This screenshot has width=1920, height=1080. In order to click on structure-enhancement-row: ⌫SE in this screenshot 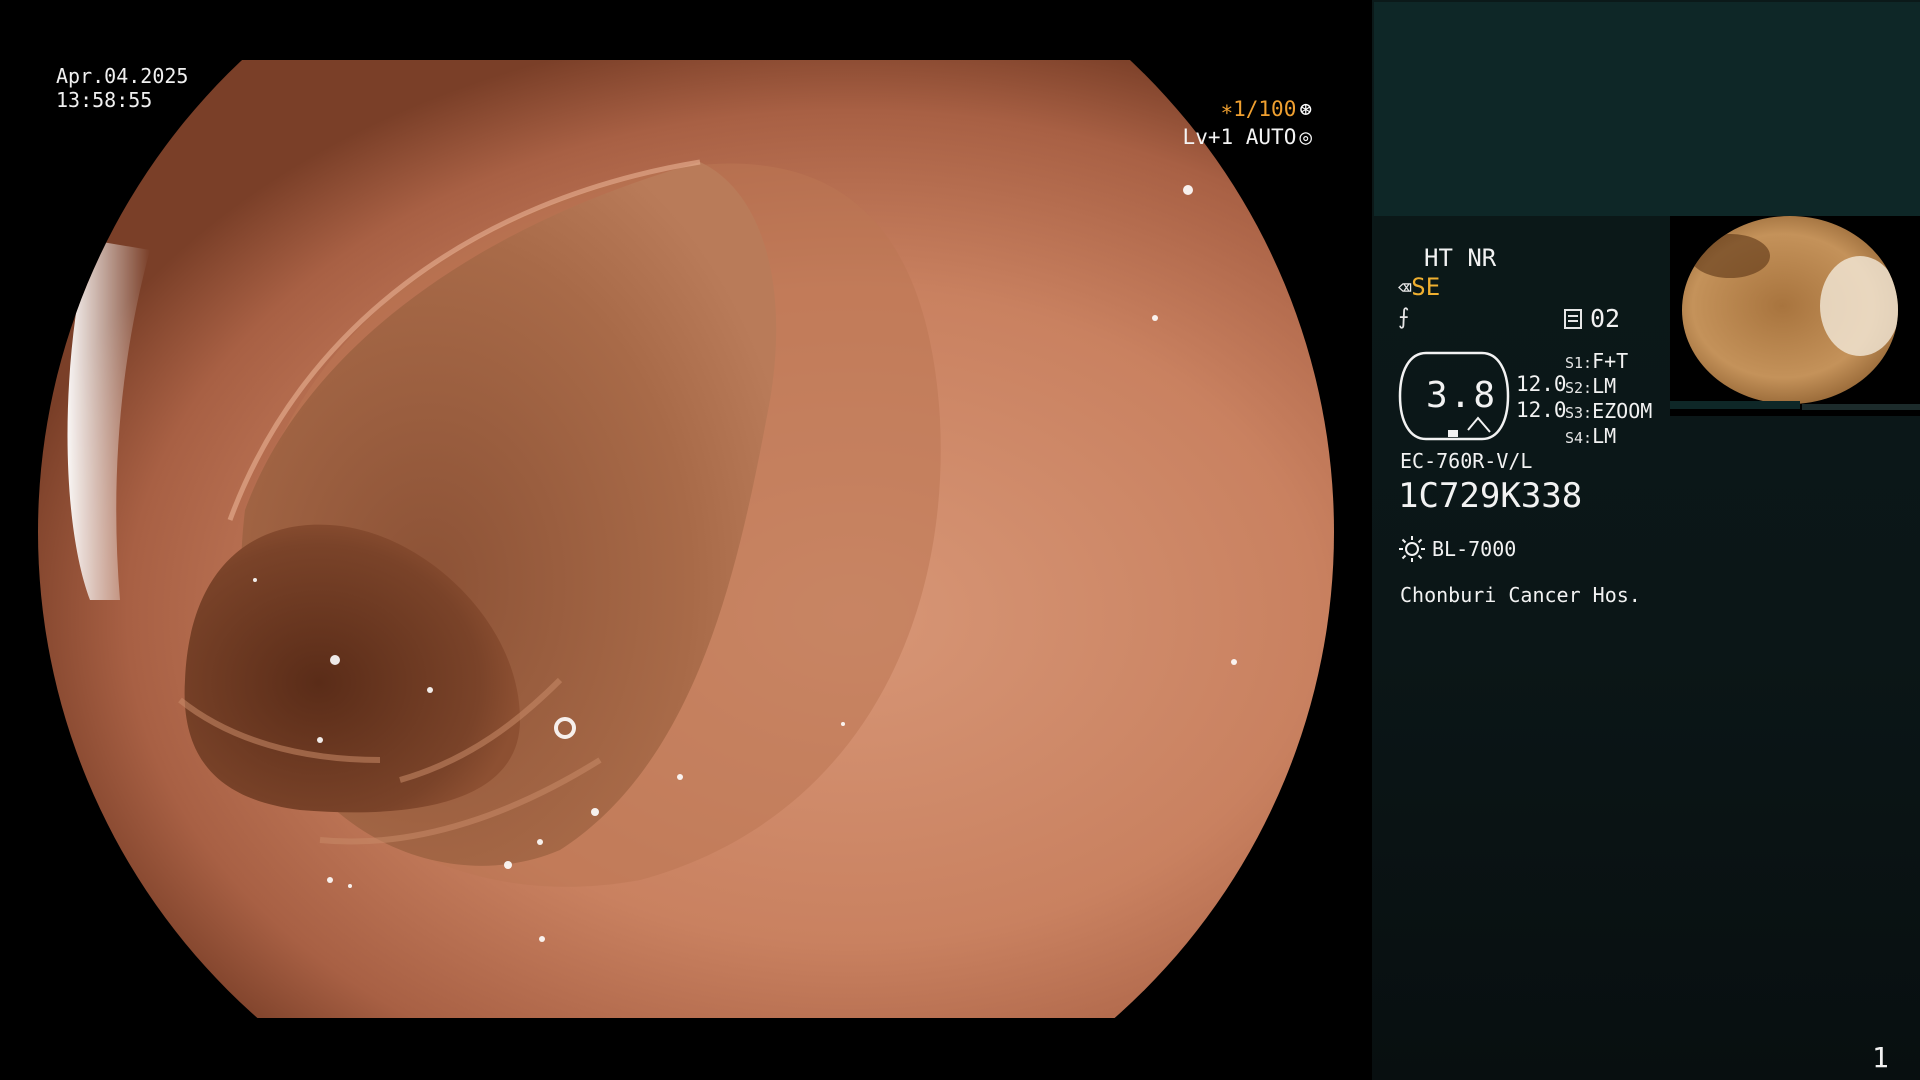, I will do `click(1419, 287)`.